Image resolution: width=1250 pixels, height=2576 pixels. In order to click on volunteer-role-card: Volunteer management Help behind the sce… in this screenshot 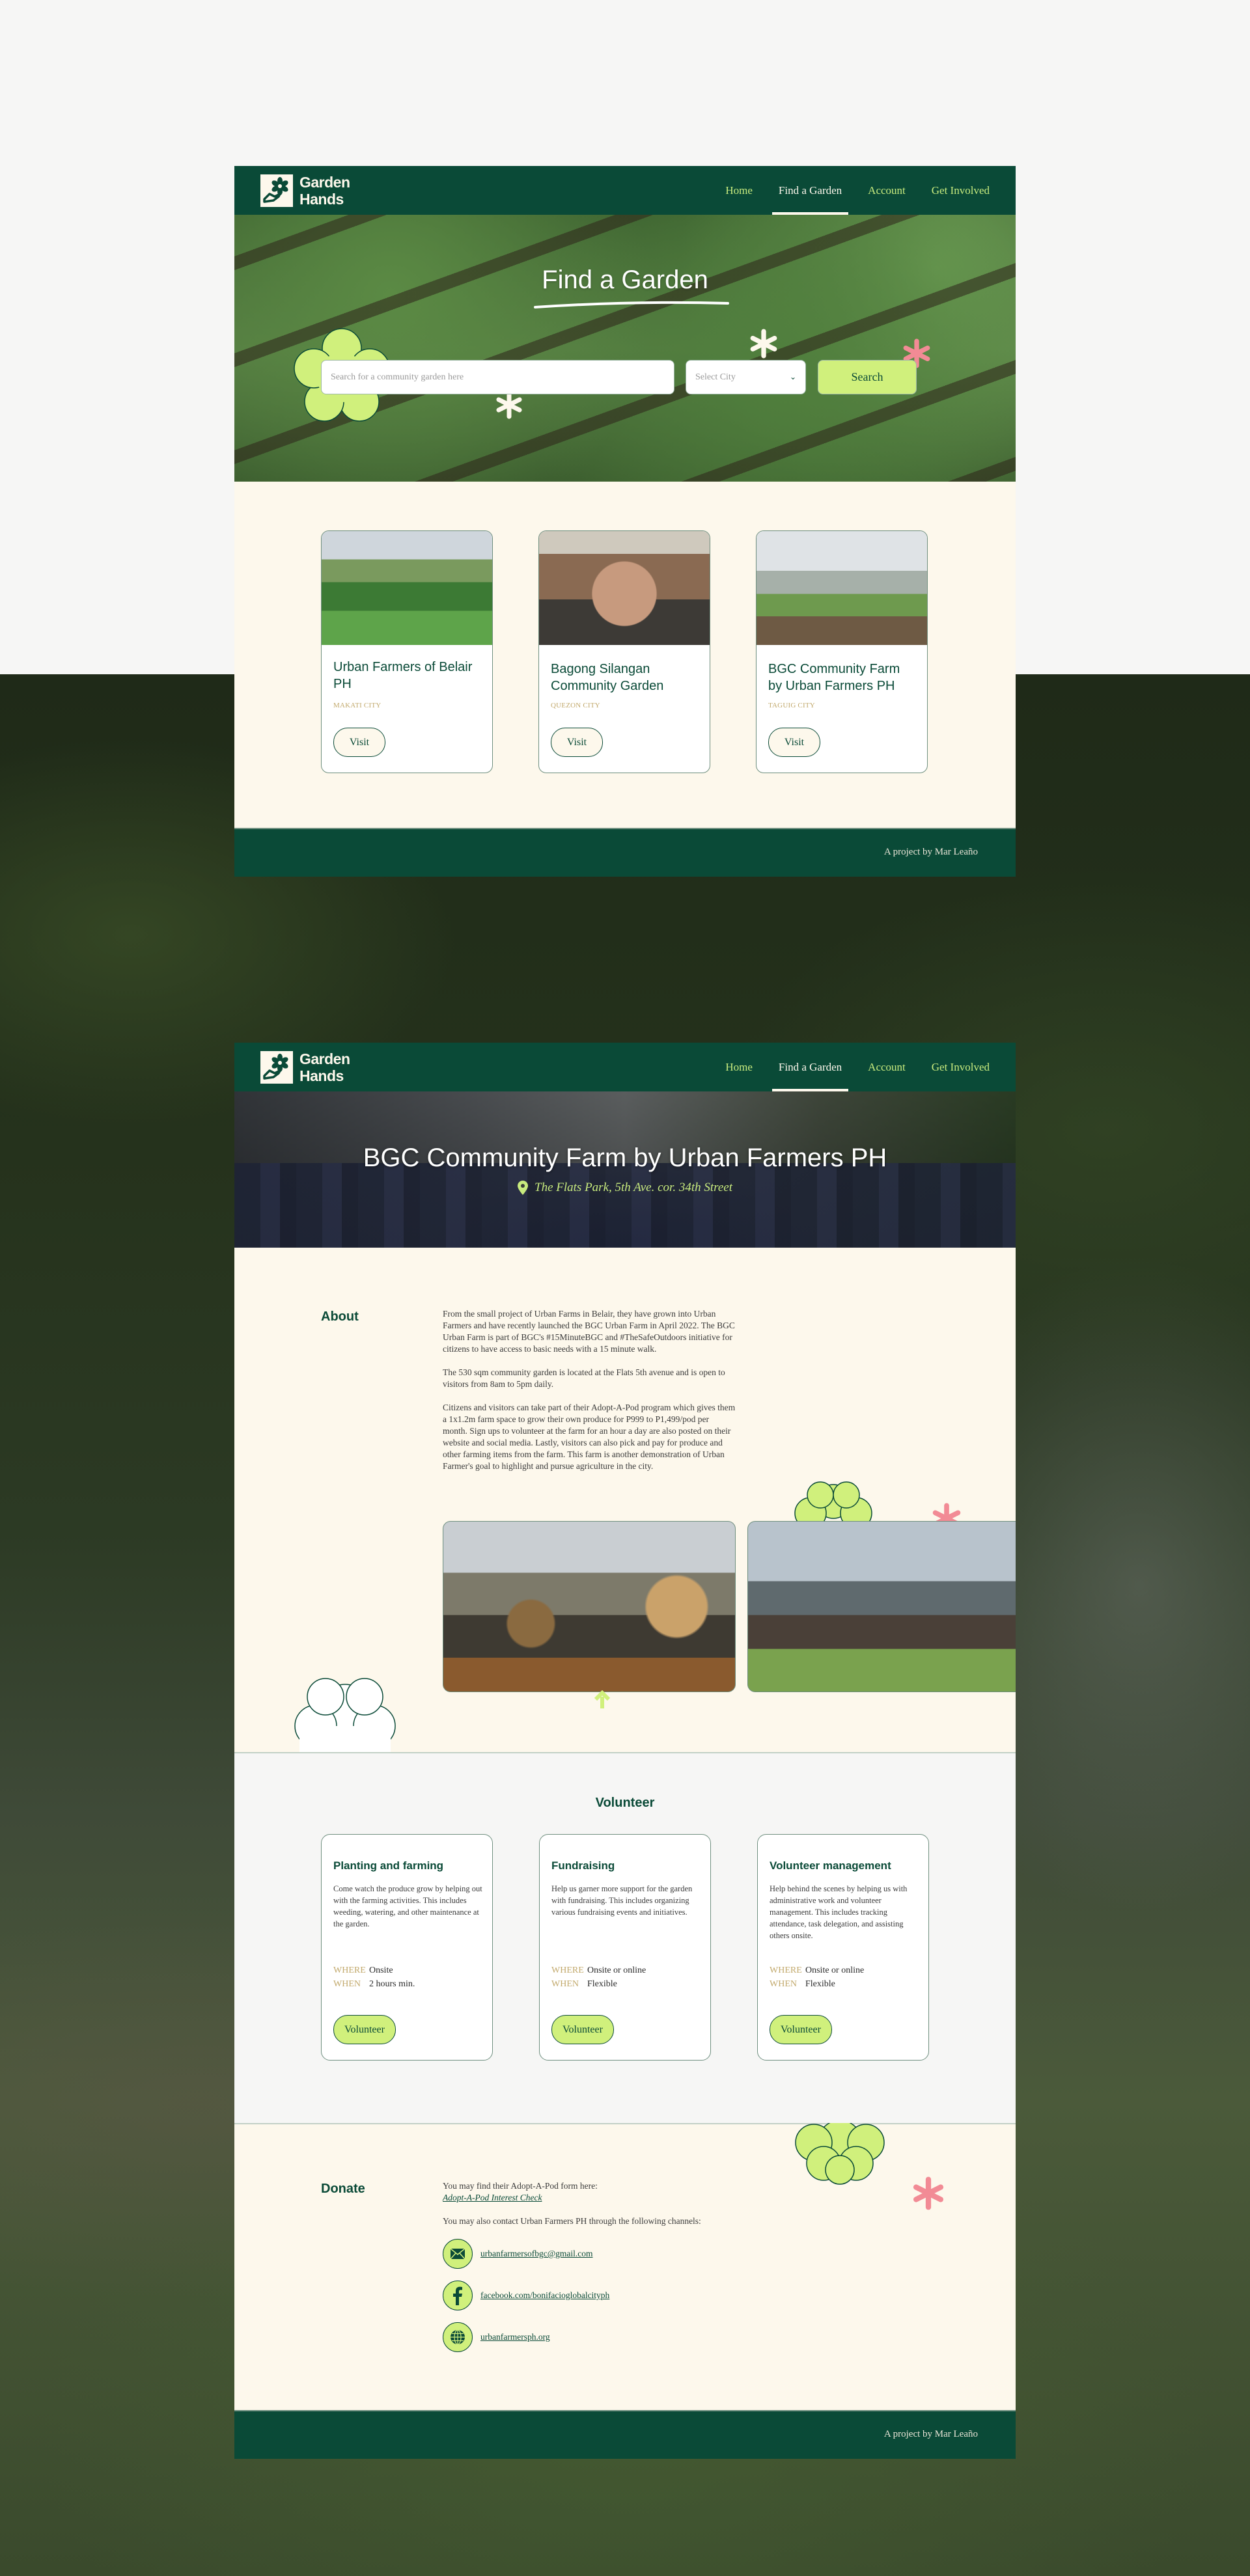, I will do `click(843, 1948)`.